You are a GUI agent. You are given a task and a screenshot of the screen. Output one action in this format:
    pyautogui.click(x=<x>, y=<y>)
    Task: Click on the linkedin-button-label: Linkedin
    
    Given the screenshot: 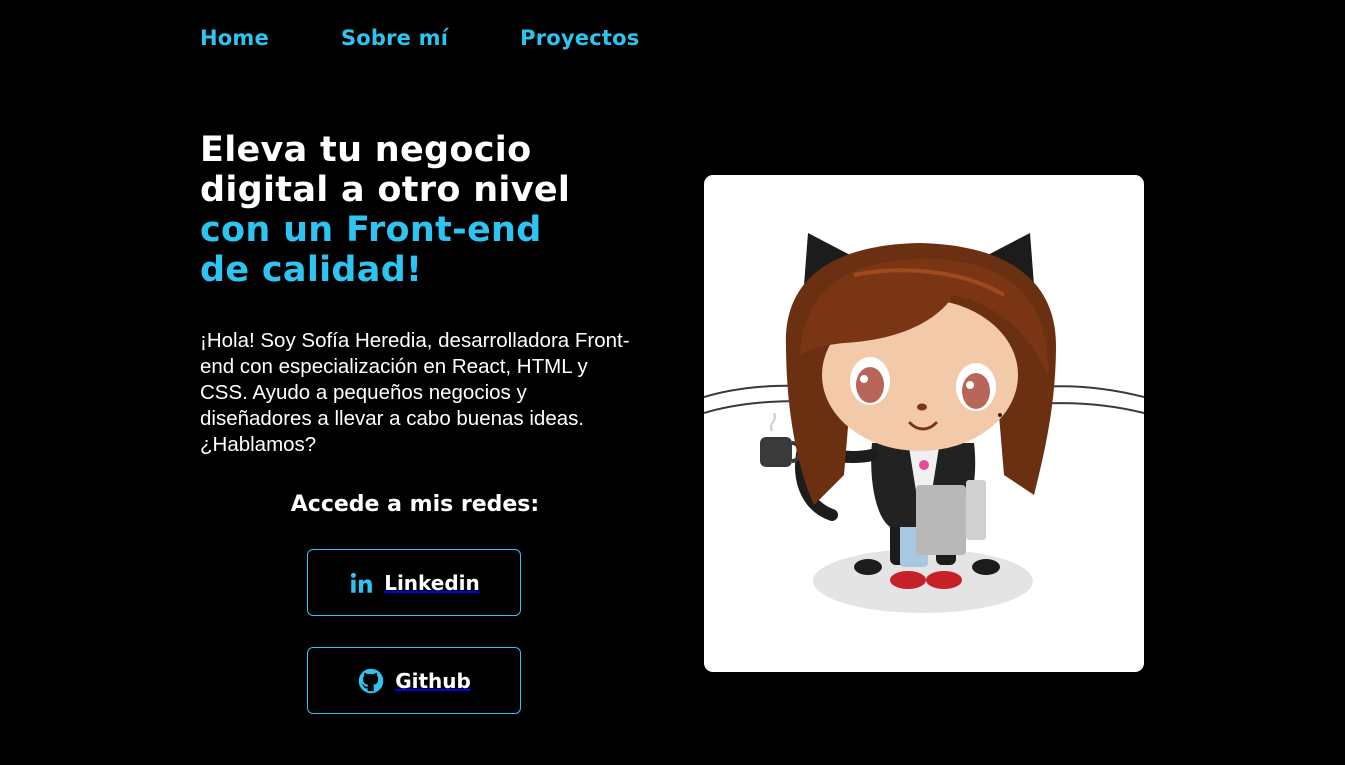 What is the action you would take?
    pyautogui.click(x=432, y=582)
    